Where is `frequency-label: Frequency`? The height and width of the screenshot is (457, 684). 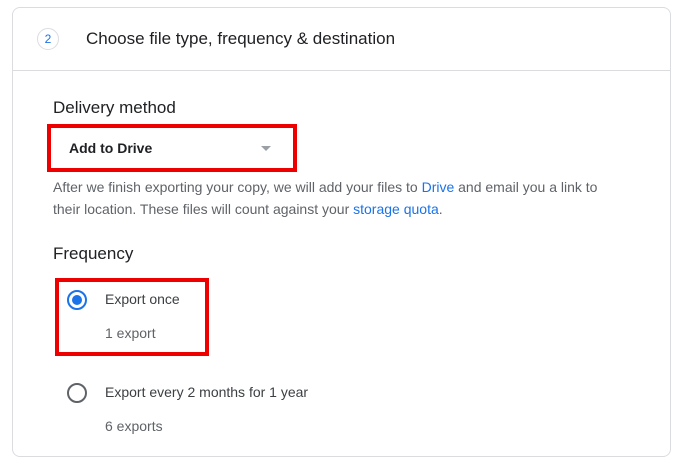 frequency-label: Frequency is located at coordinates (93, 253).